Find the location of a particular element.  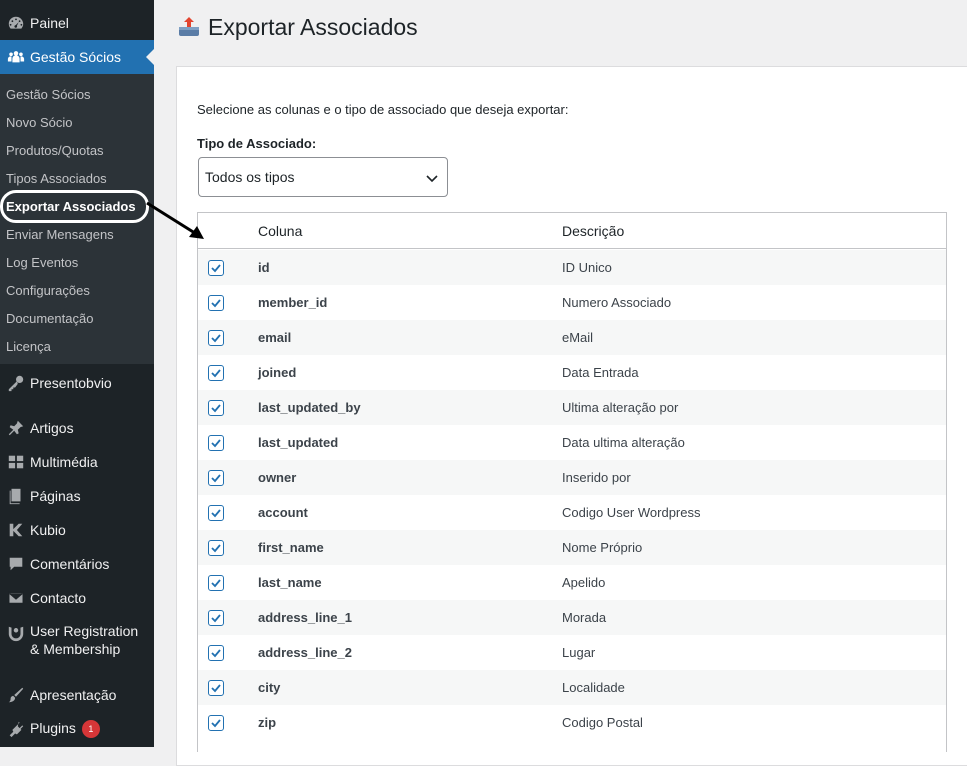

media-icon is located at coordinates (15, 462).